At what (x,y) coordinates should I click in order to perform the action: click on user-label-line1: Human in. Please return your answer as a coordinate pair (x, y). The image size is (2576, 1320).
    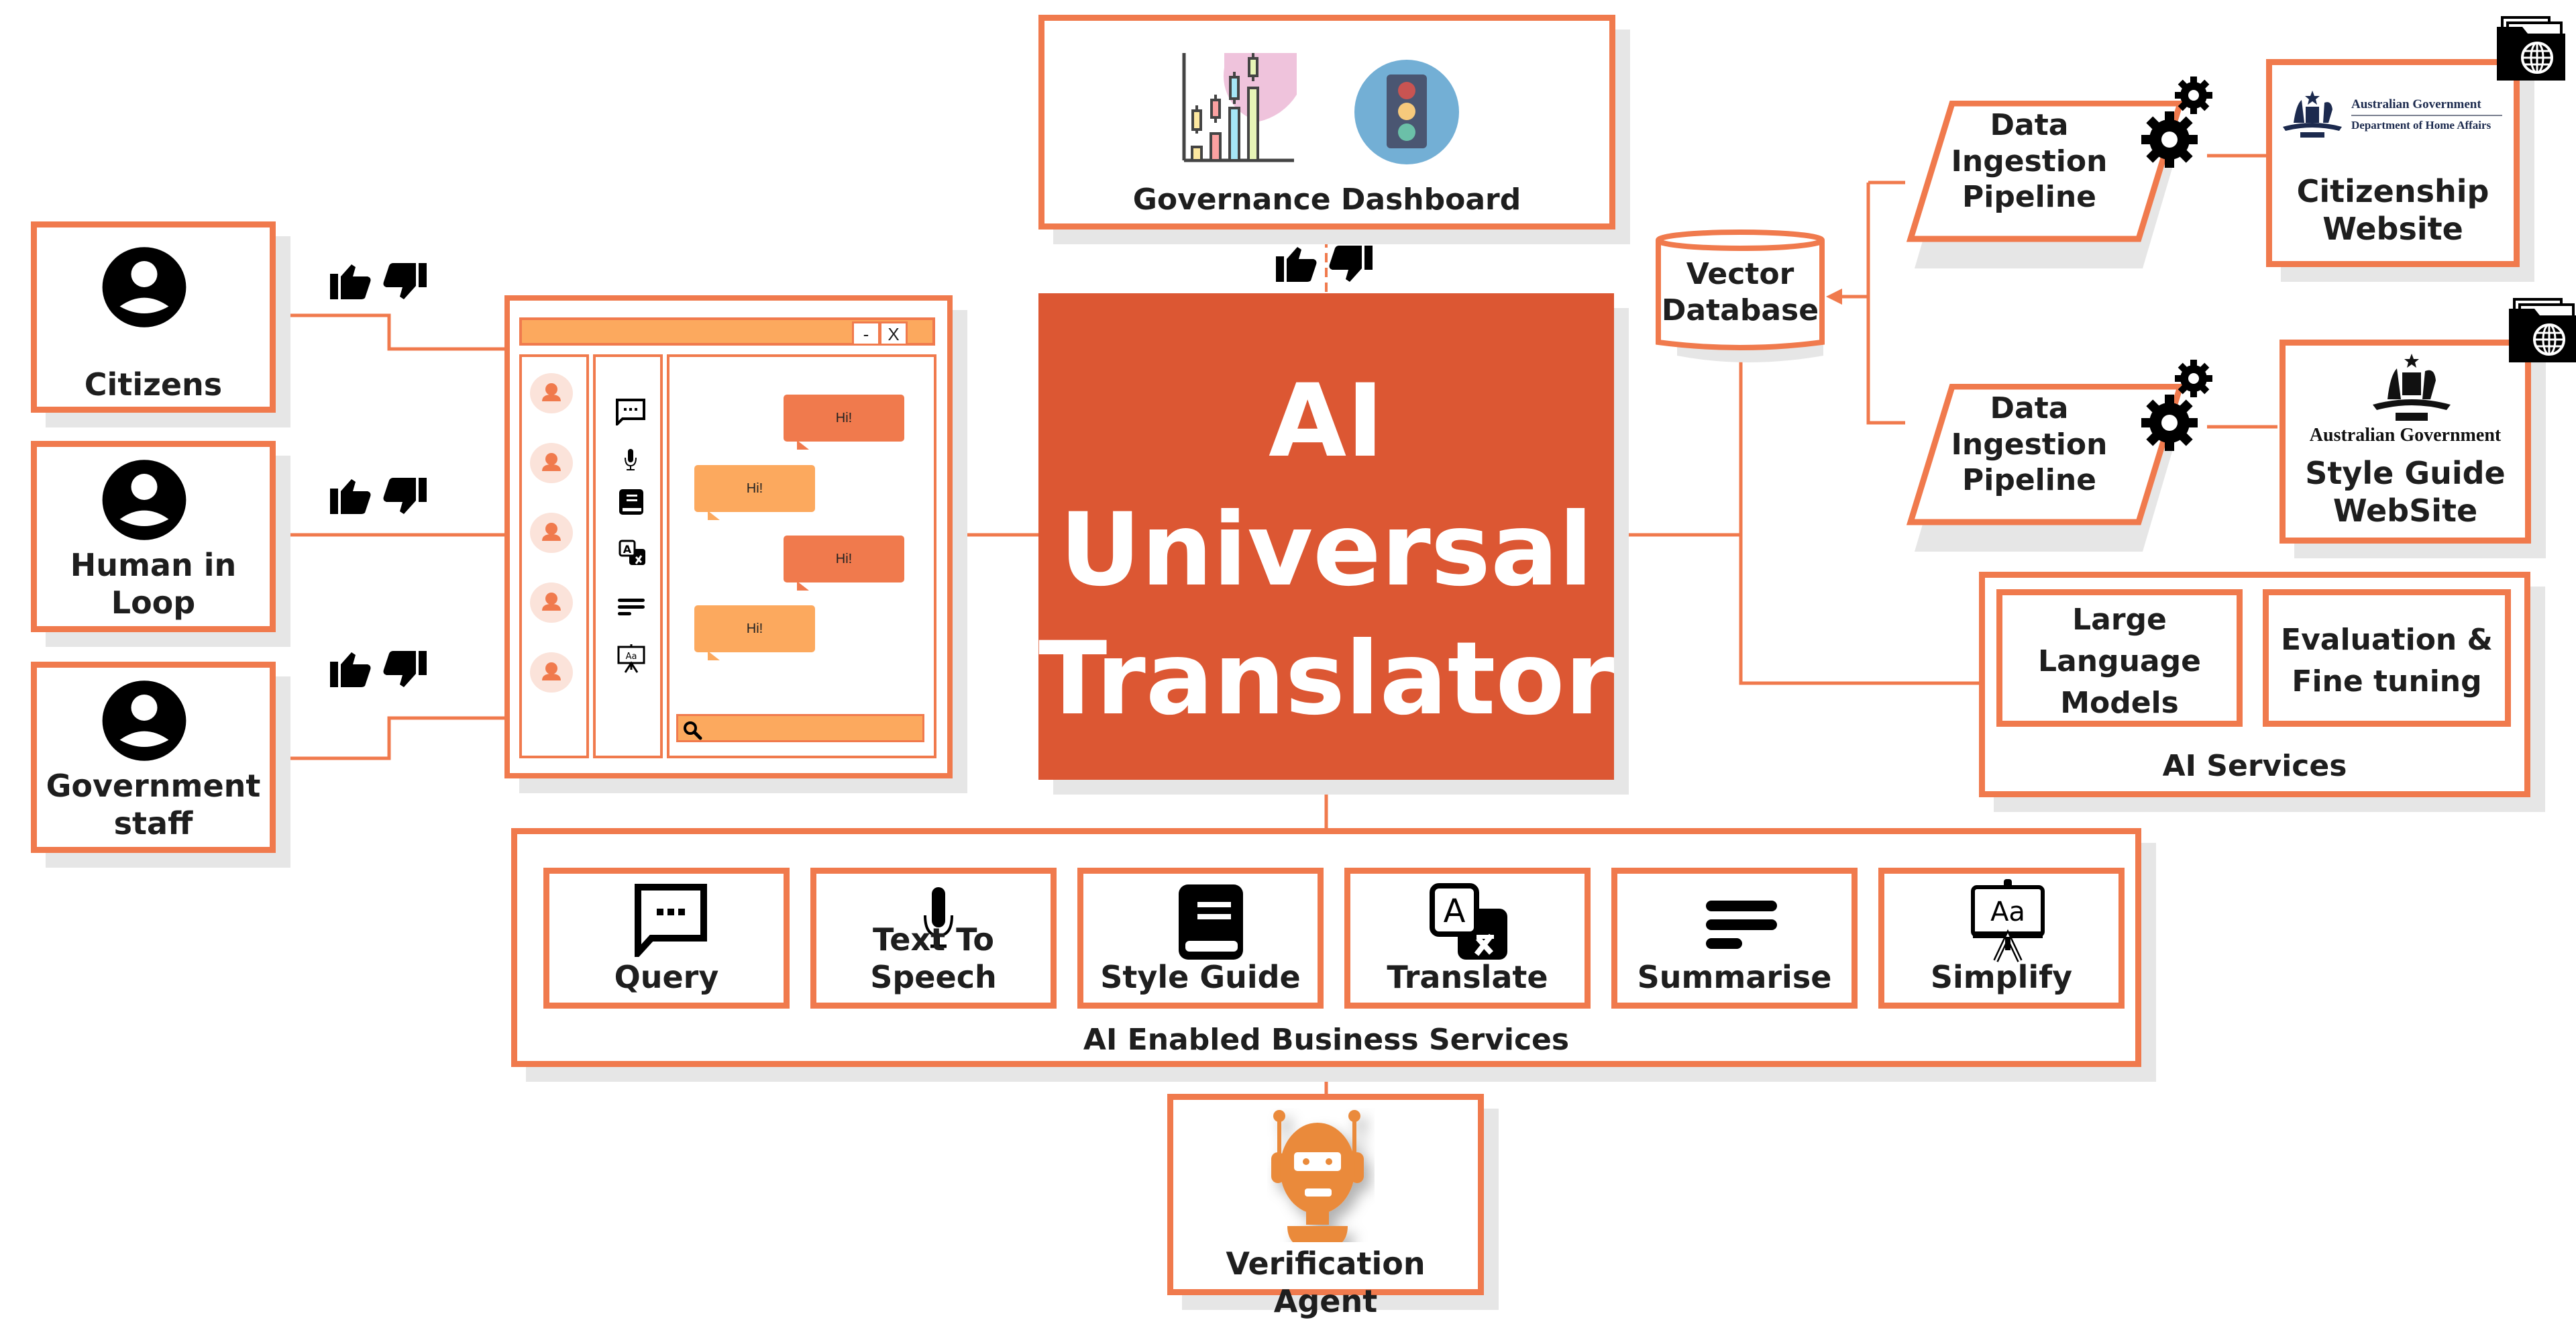
    Looking at the image, I should click on (153, 565).